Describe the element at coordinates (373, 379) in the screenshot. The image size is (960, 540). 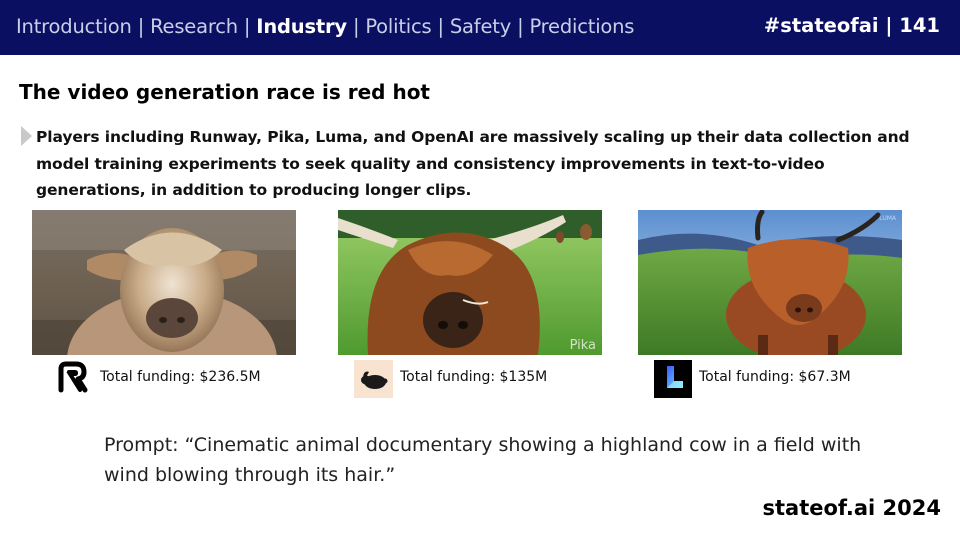
I see `pika-rabbit-logo-icon` at that location.